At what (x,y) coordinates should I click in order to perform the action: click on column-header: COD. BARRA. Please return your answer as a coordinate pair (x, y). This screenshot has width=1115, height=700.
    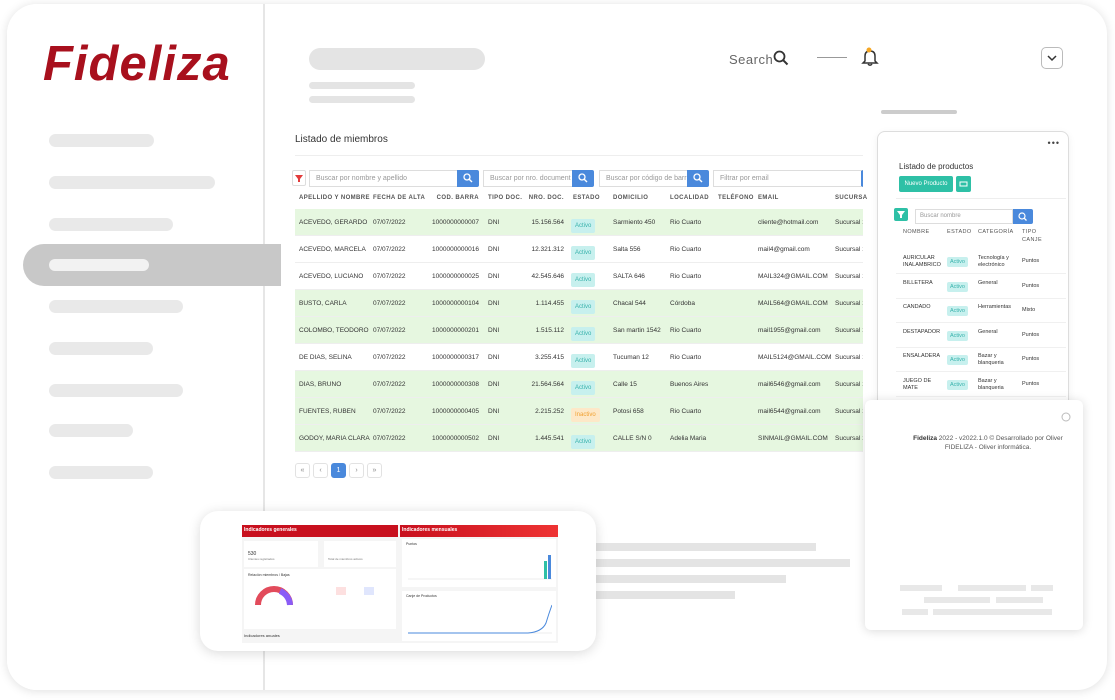
    Looking at the image, I should click on (458, 198).